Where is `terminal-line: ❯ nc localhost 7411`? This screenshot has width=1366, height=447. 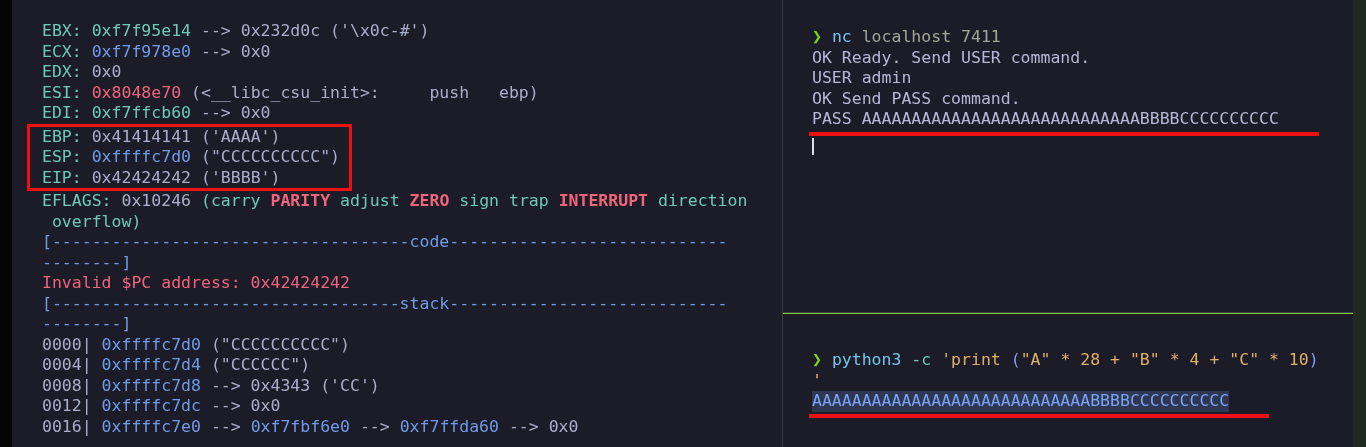
terminal-line: ❯ nc localhost 7411 is located at coordinates (906, 37).